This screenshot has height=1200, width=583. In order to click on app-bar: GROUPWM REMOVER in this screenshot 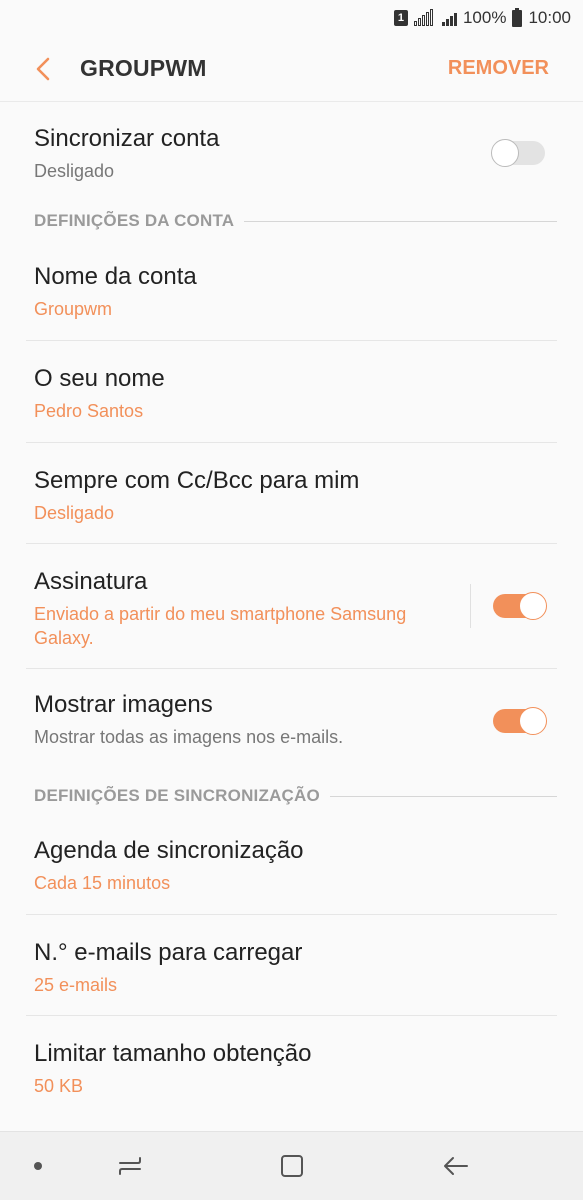, I will do `click(291, 69)`.